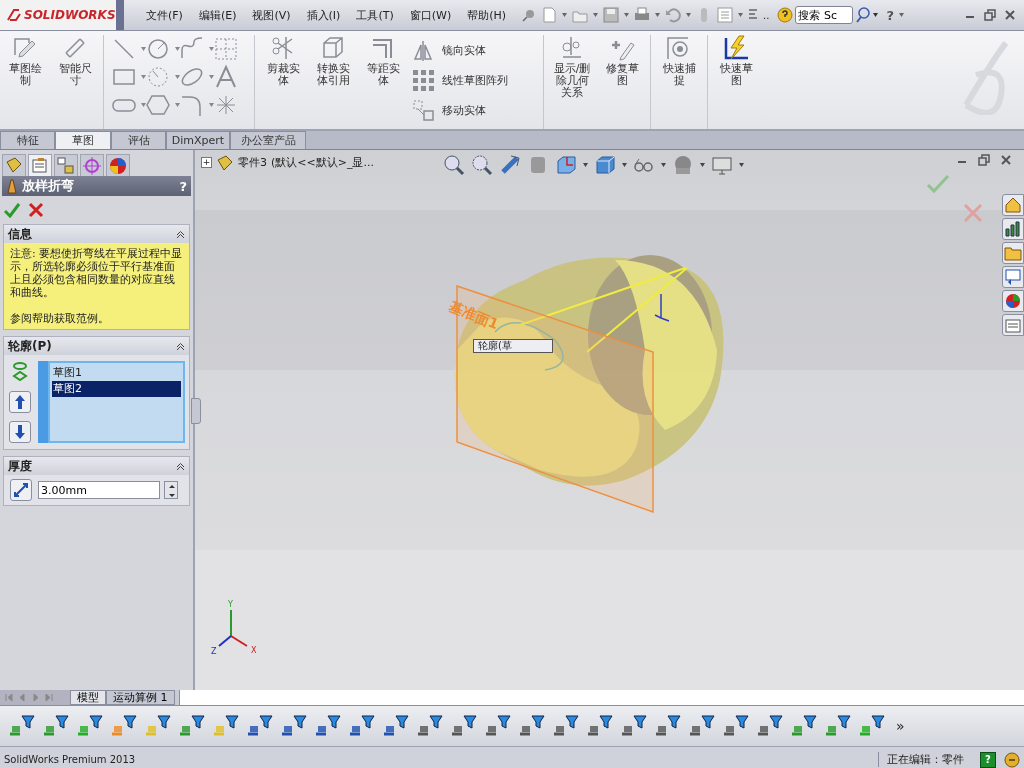 This screenshot has height=768, width=1024. I want to click on menu-item: 文件(F), so click(164, 15).